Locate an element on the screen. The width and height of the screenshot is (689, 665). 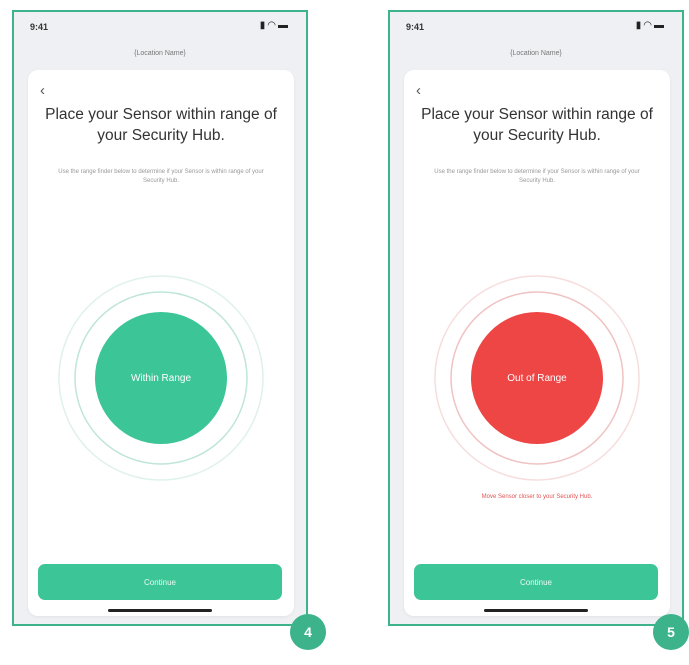
warning-text: Move Sensor closer to your Security Hub. is located at coordinates (537, 497).